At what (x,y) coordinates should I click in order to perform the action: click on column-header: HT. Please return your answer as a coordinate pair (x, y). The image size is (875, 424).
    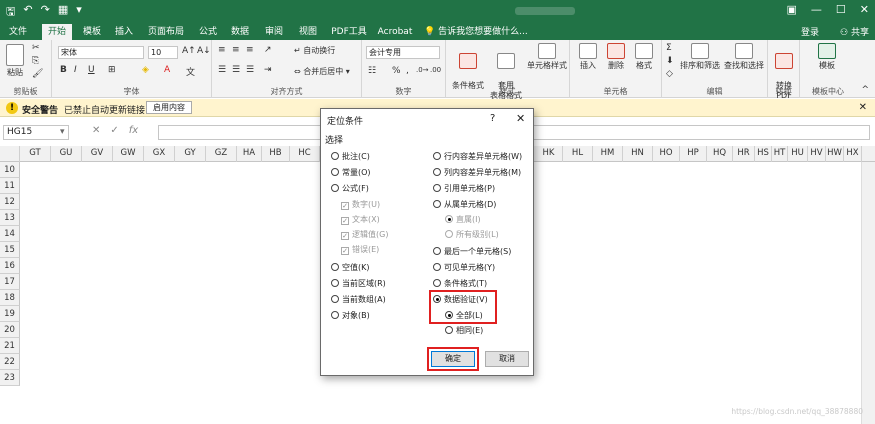
    Looking at the image, I should click on (780, 154).